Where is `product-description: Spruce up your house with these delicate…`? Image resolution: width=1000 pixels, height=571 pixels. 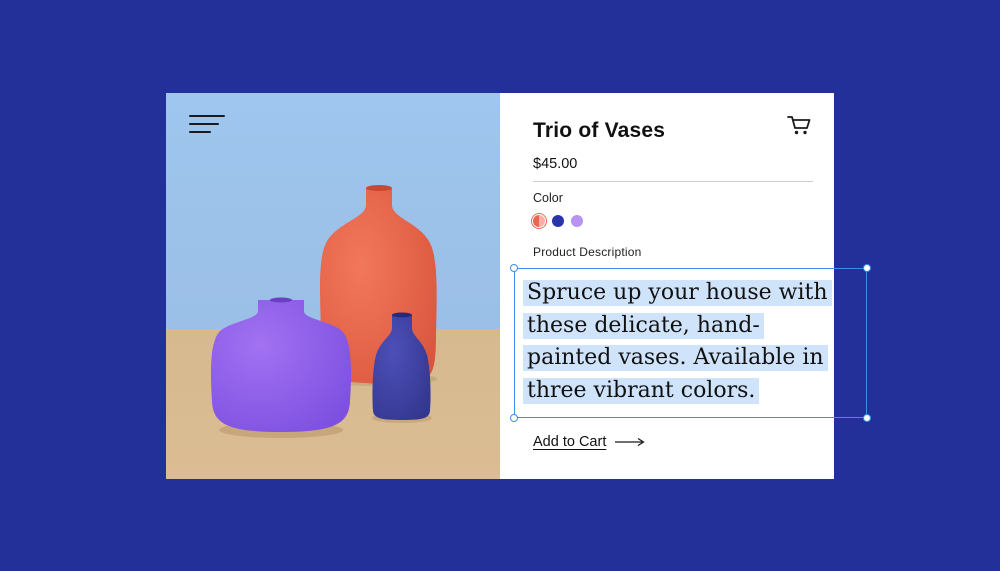
product-description: Spruce up your house with these delicate… is located at coordinates (688, 342).